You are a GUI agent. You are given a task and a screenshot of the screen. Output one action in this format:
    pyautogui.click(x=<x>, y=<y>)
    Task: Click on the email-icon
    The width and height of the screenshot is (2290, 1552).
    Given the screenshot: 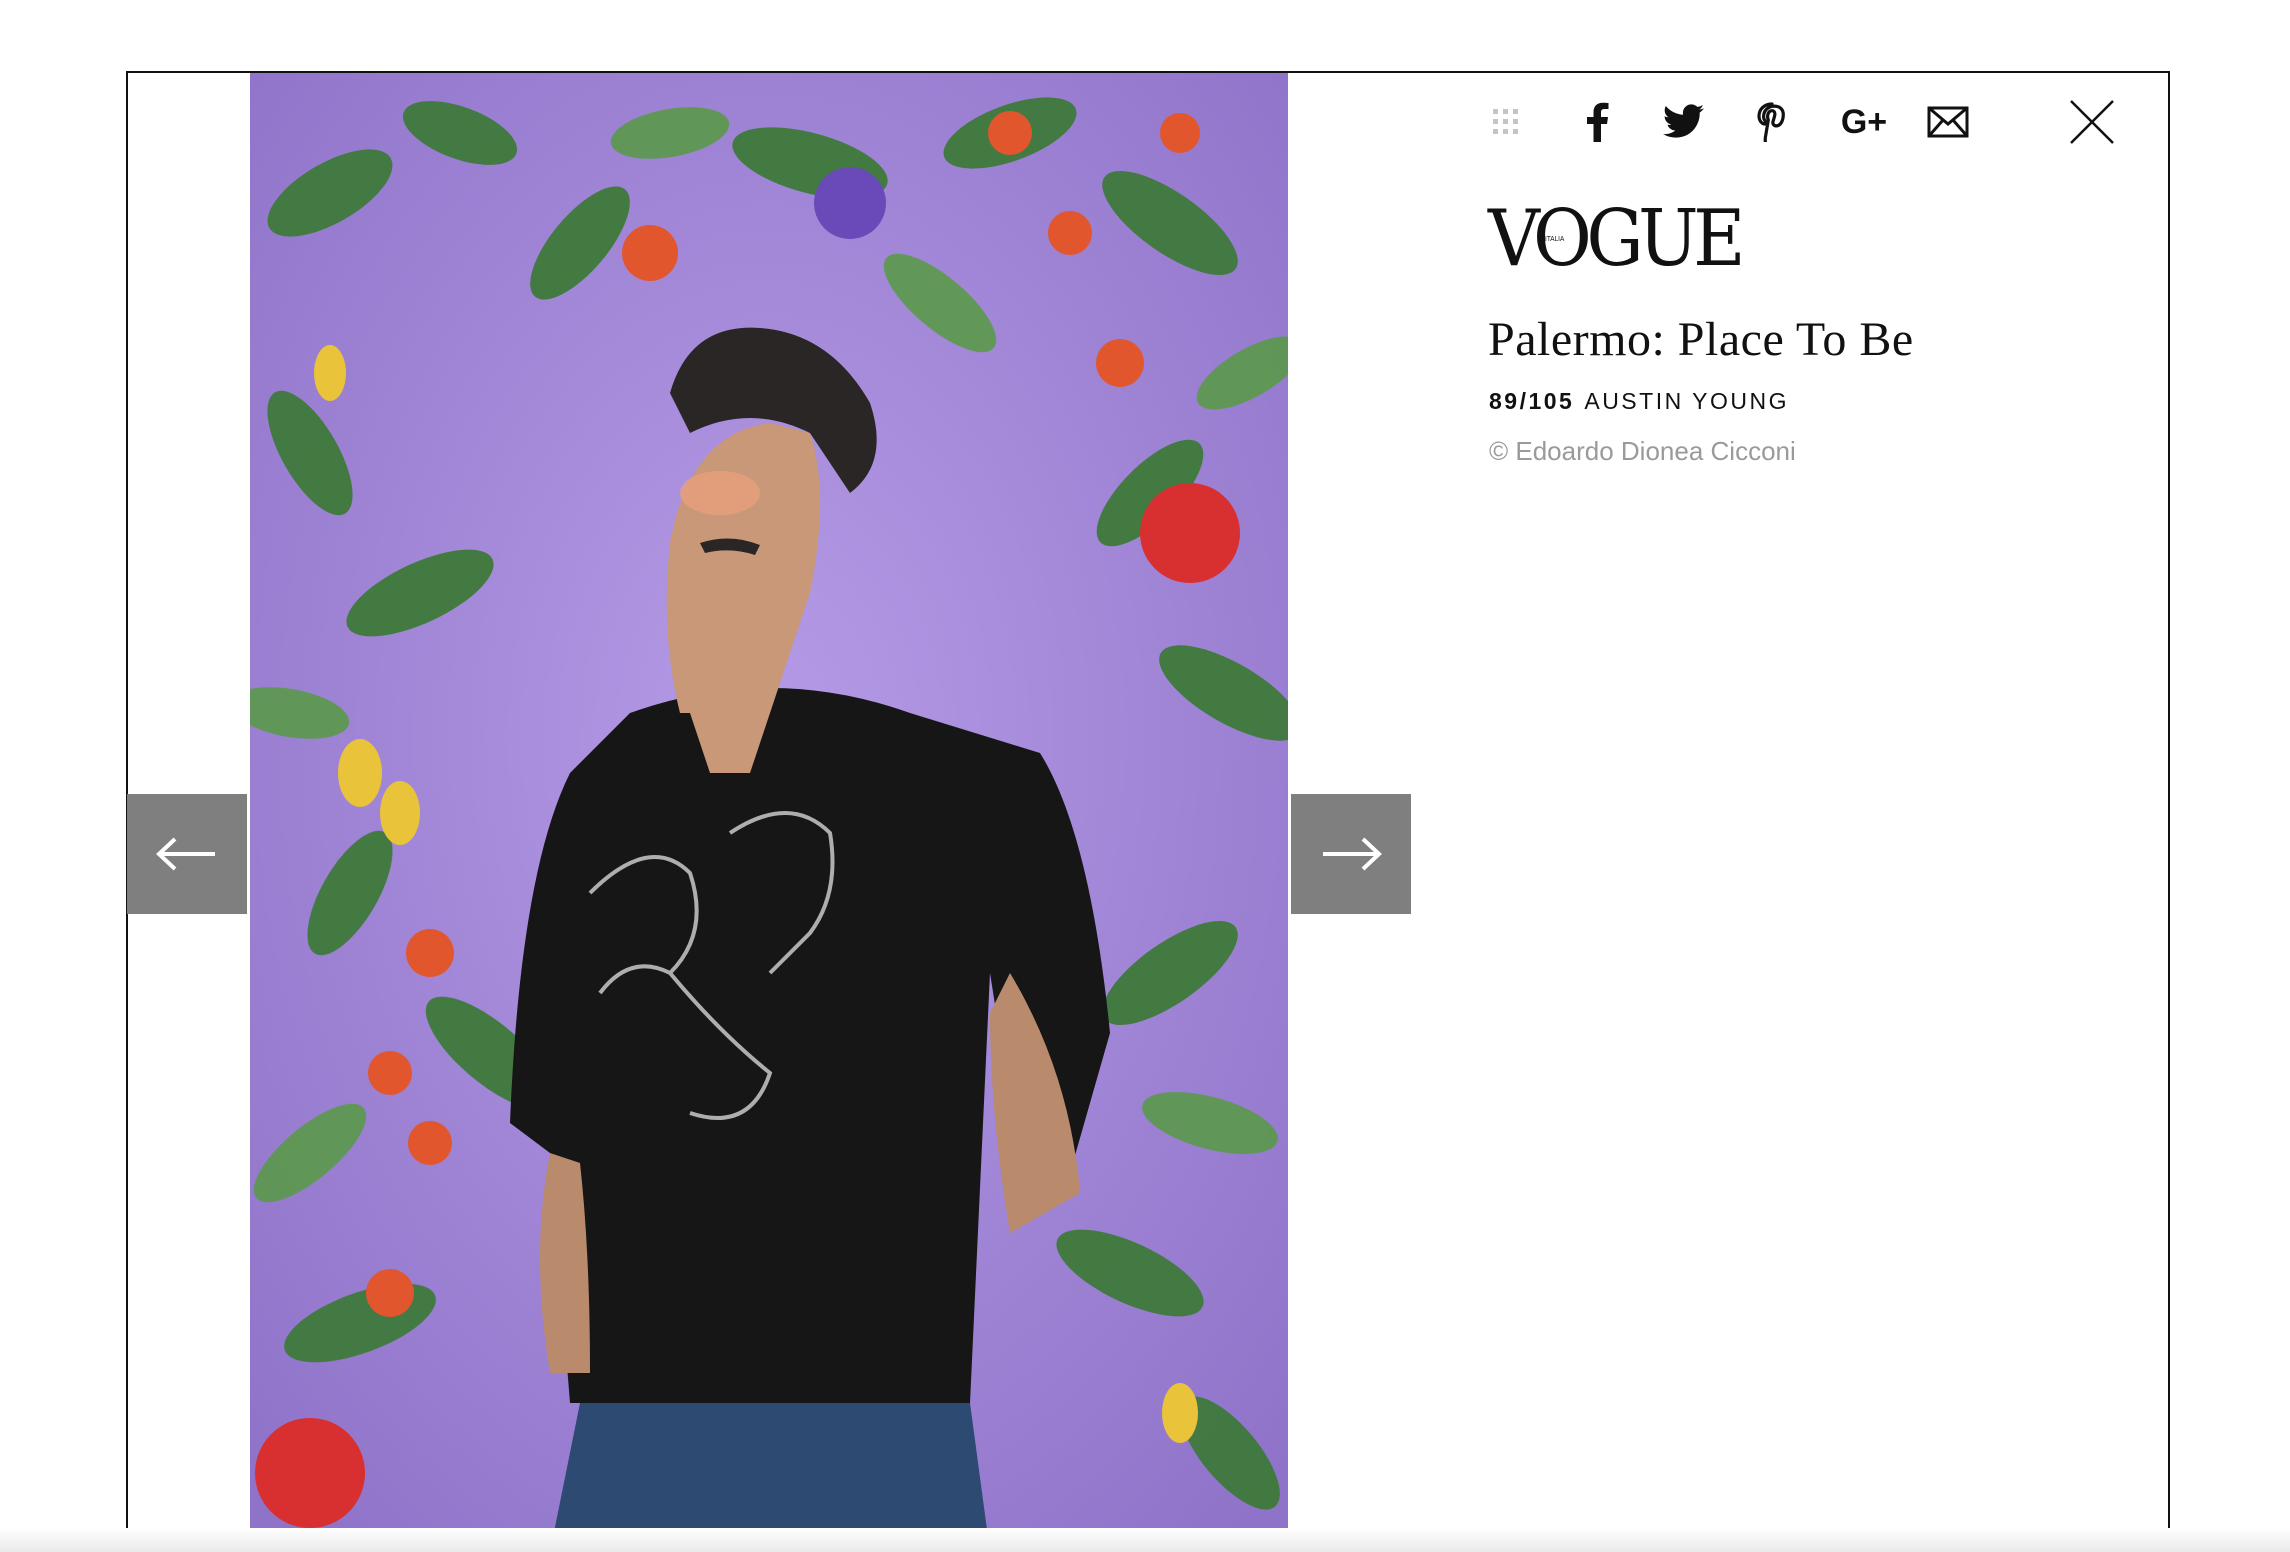 What is the action you would take?
    pyautogui.click(x=1948, y=122)
    